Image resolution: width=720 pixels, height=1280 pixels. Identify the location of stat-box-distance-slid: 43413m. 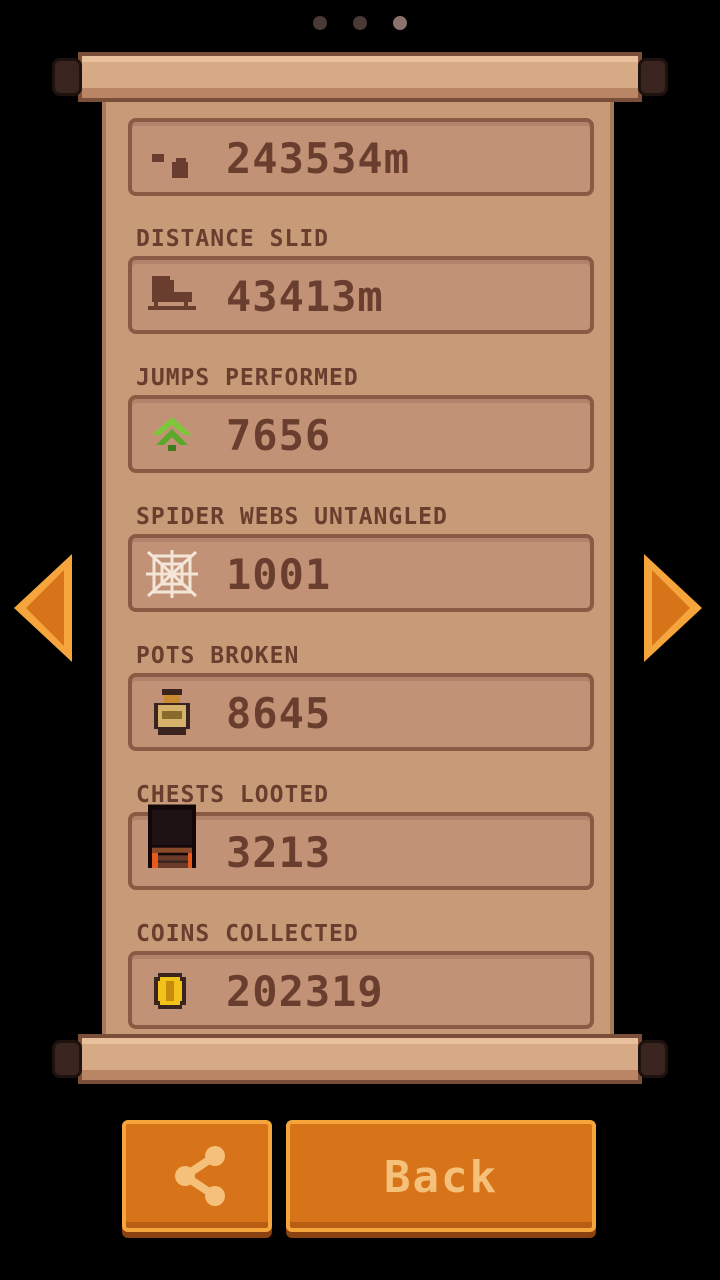
(361, 295).